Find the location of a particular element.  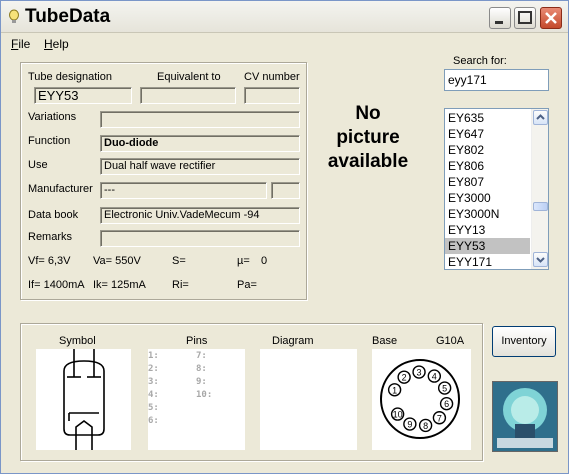

tube-list-item: EY3000N is located at coordinates (487, 214).